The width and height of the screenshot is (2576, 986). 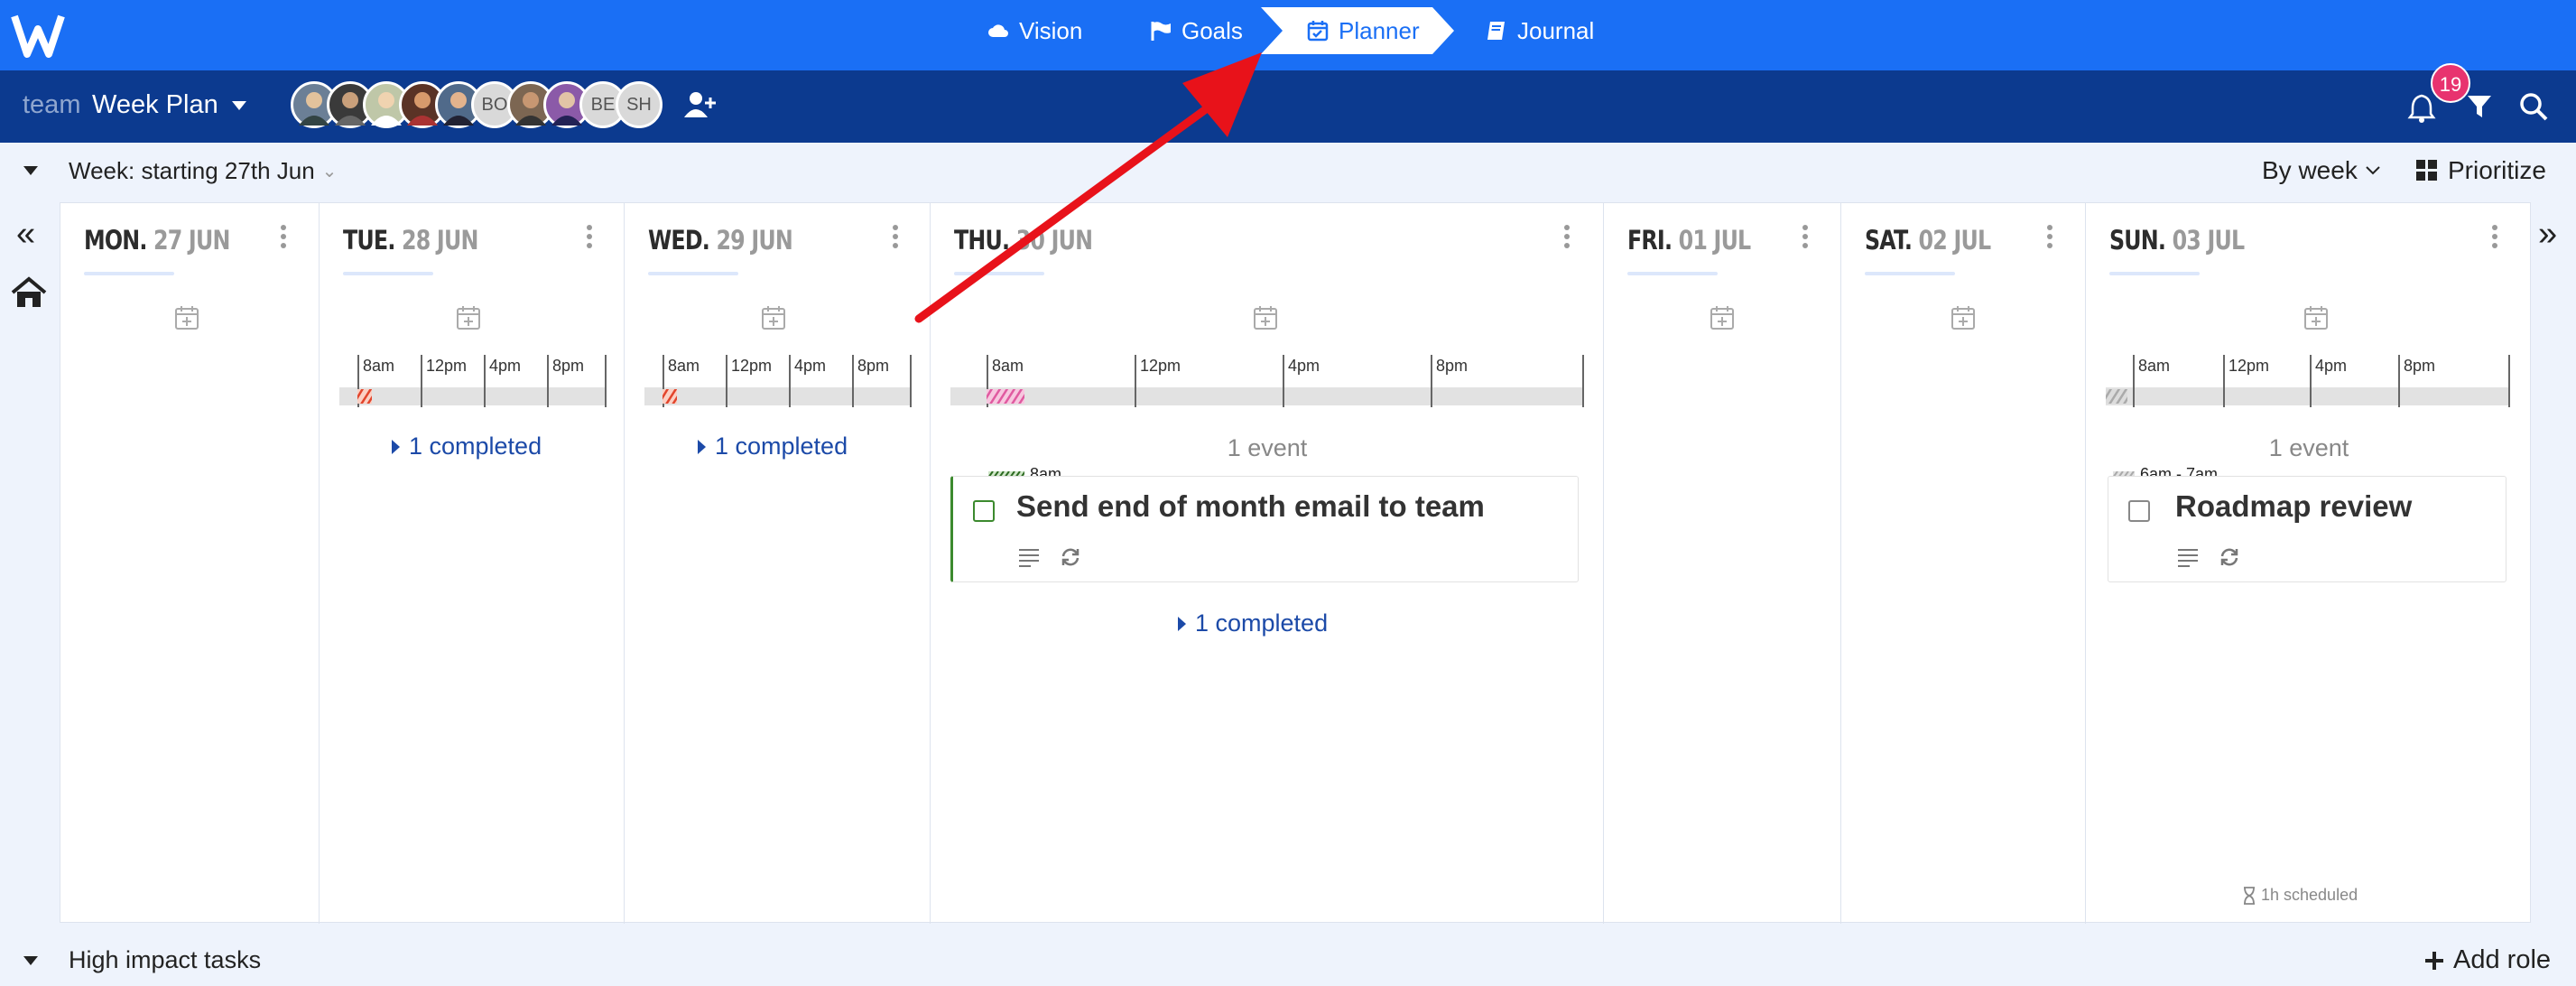 What do you see at coordinates (2249, 895) in the screenshot?
I see `hourglass-icon` at bounding box center [2249, 895].